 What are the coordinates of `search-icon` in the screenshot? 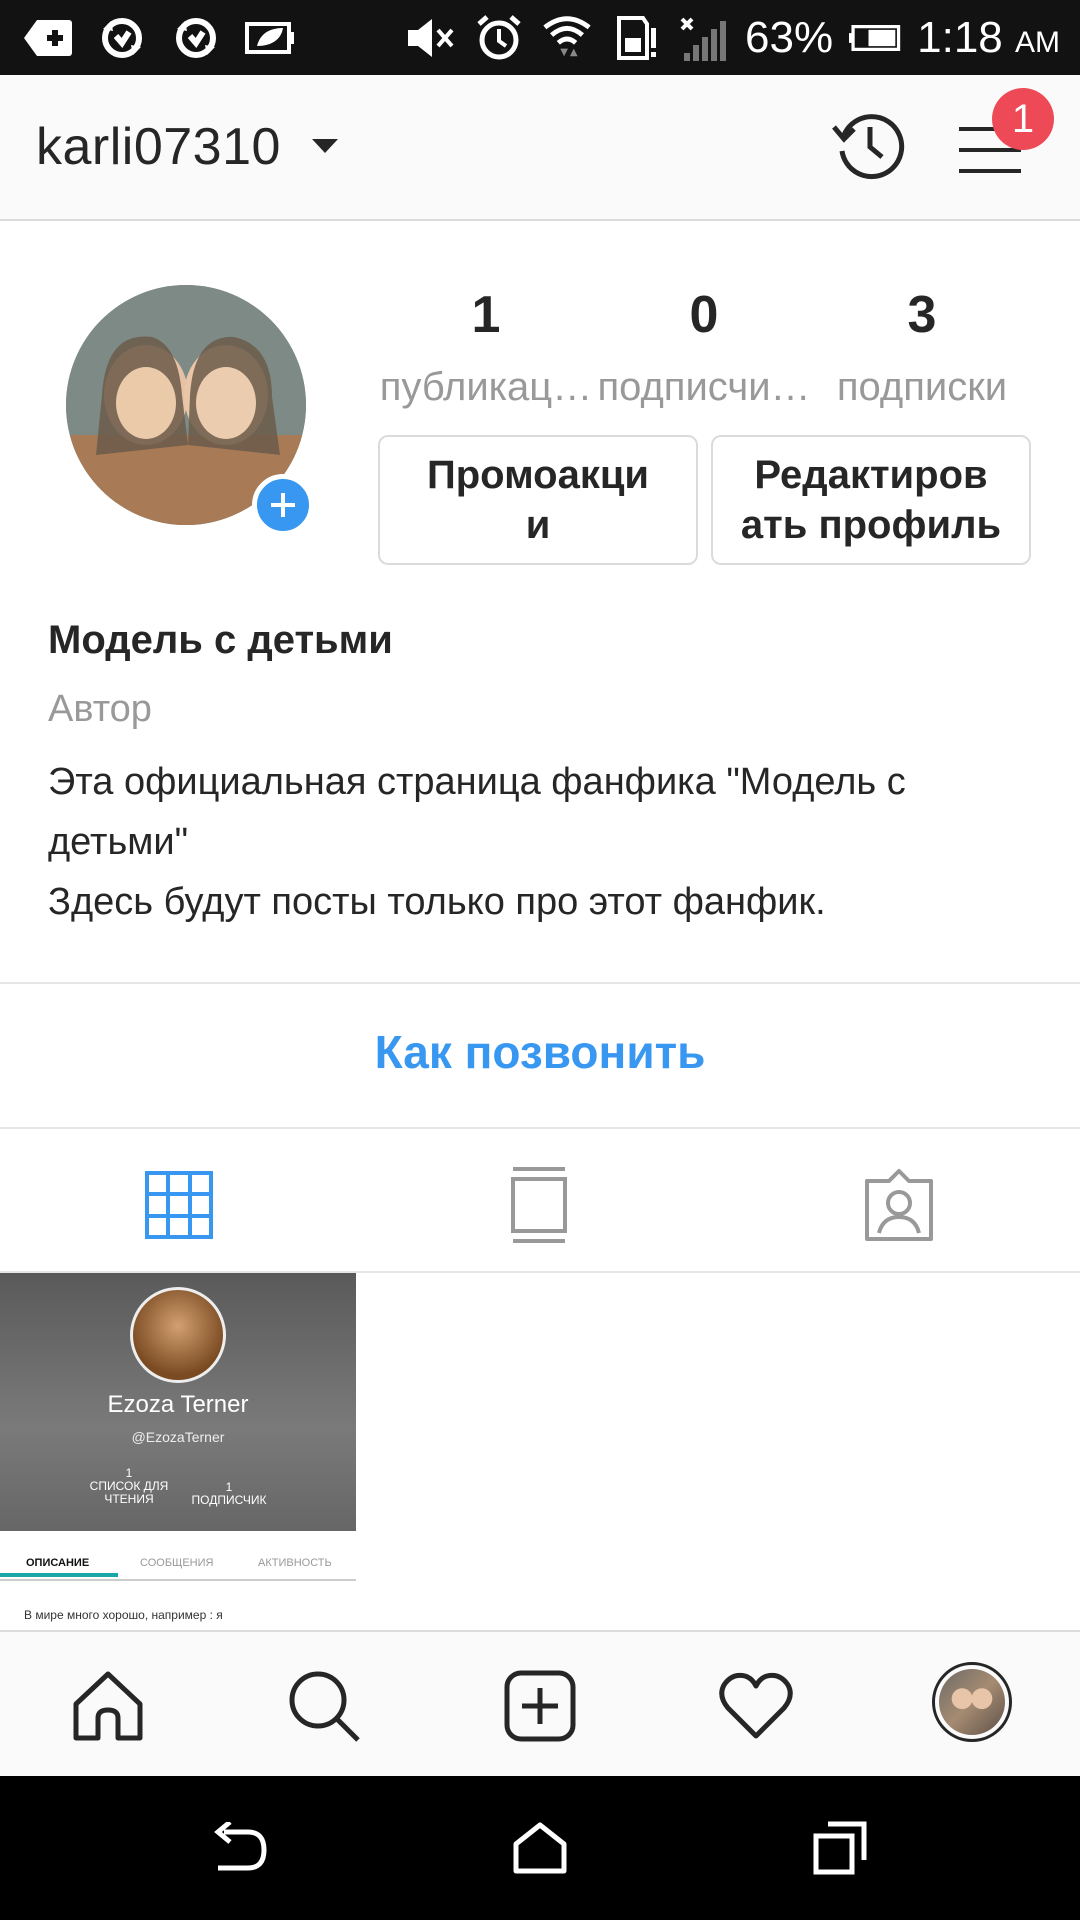 It's located at (324, 1706).